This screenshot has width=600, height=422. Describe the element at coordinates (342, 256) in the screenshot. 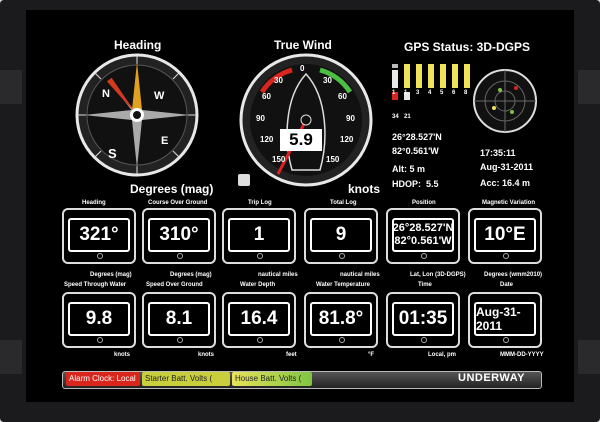

I see `total-log-box-indicator` at that location.